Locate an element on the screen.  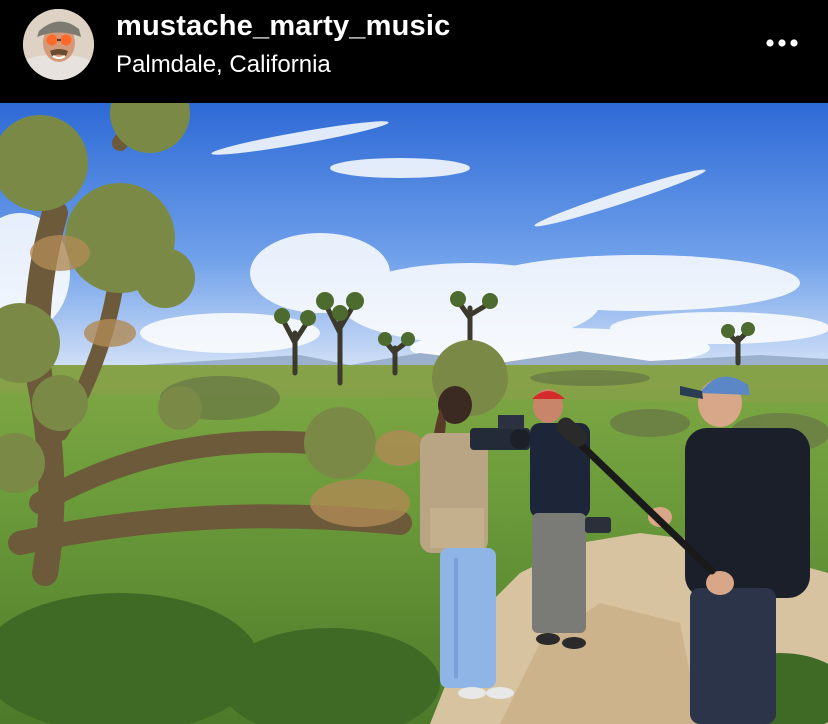
ellipsis-horizontal-icon is located at coordinates (782, 43).